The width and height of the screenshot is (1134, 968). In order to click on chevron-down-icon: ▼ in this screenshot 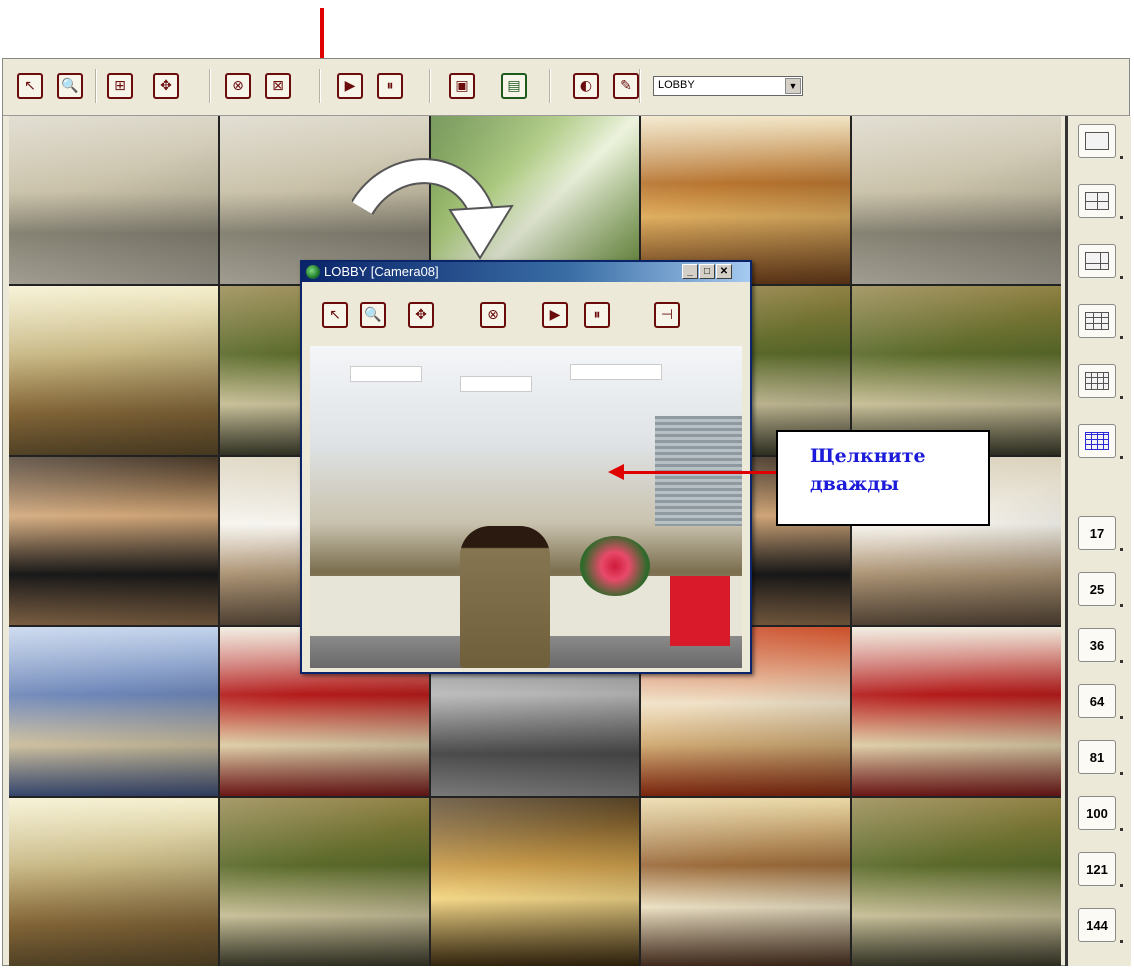, I will do `click(793, 86)`.